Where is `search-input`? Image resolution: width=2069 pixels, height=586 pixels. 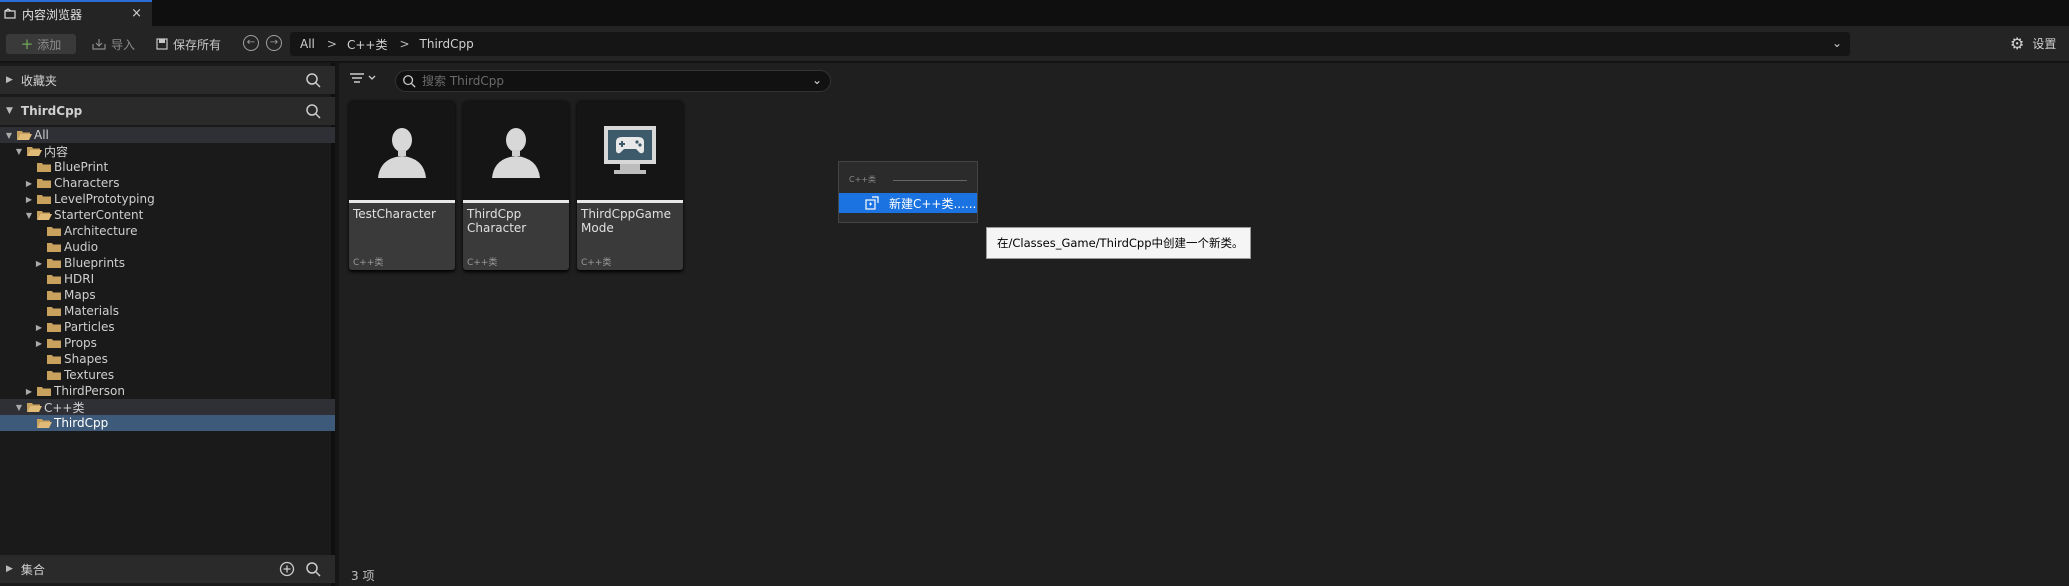 search-input is located at coordinates (602, 81).